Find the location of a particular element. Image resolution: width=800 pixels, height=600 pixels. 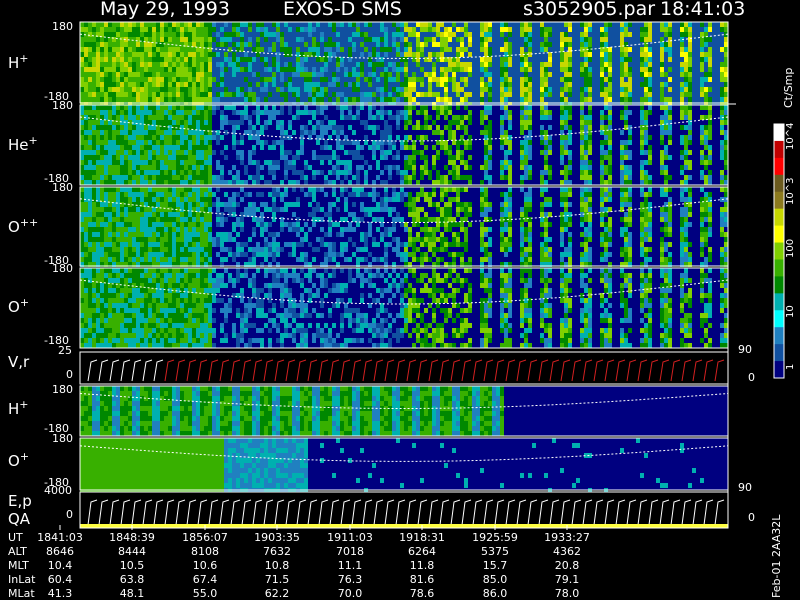

panel-label-o-plus-plus: O++ is located at coordinates (23, 226).